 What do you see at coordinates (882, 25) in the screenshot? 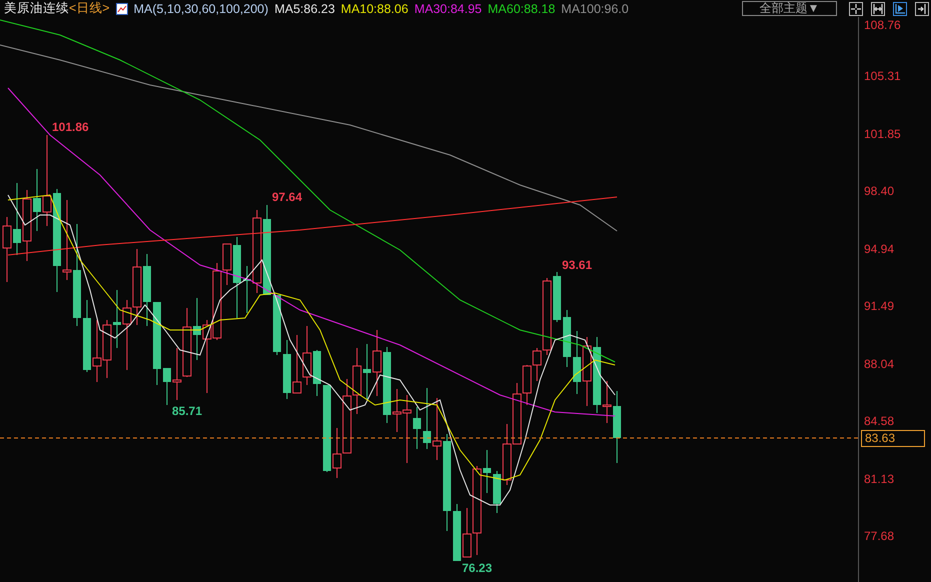
I see `price-label: 108.76` at bounding box center [882, 25].